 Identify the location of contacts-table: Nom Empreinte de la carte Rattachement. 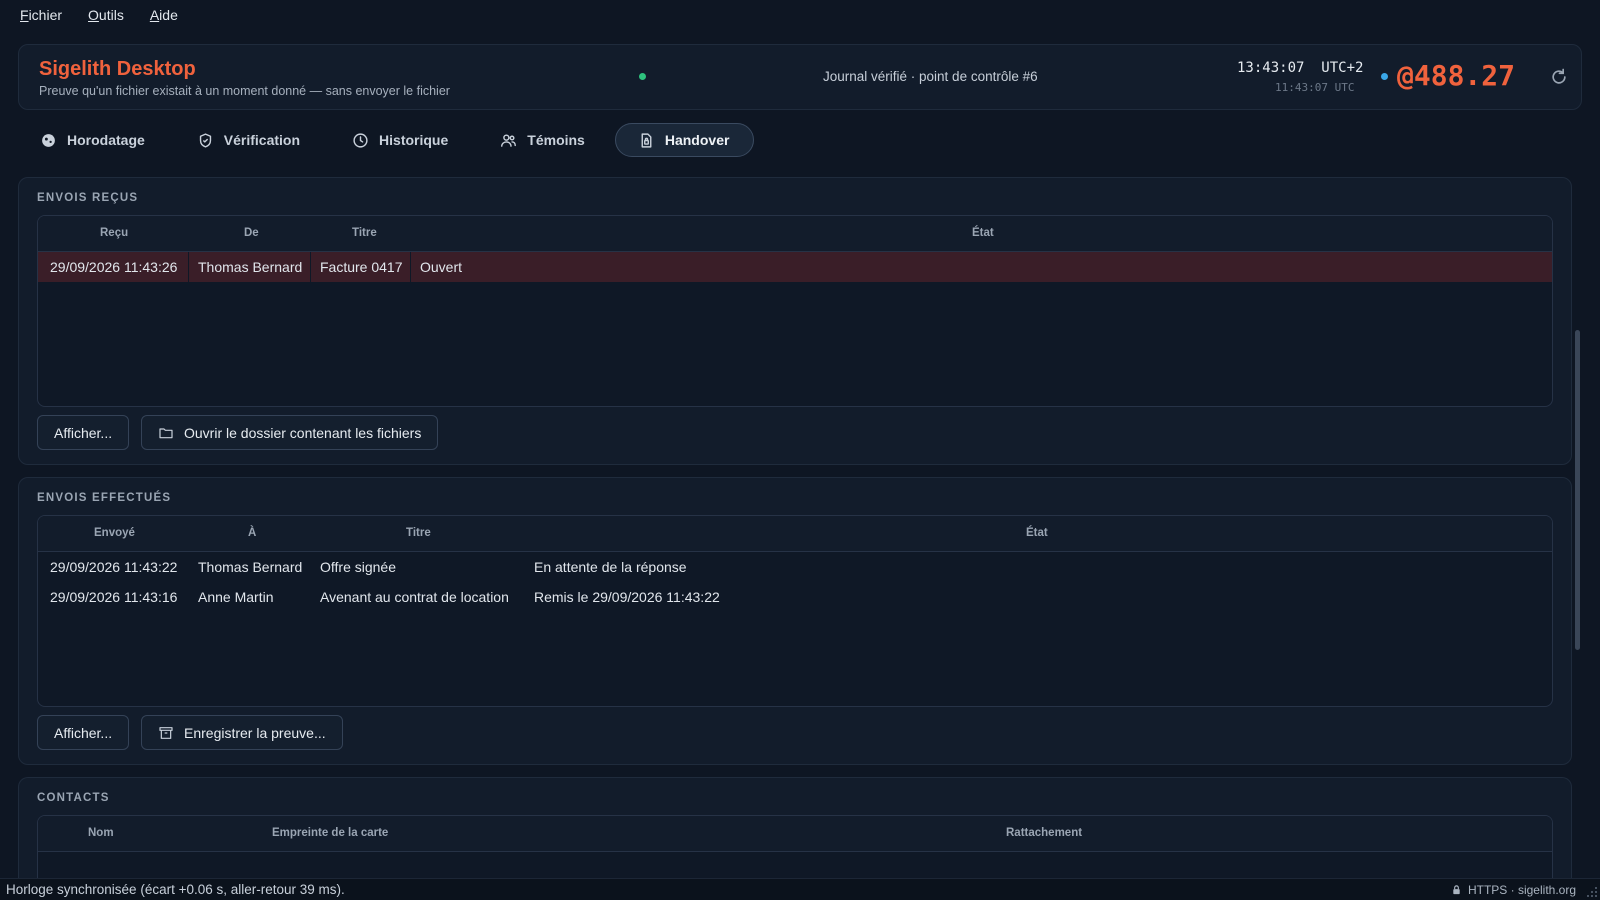
(795, 846).